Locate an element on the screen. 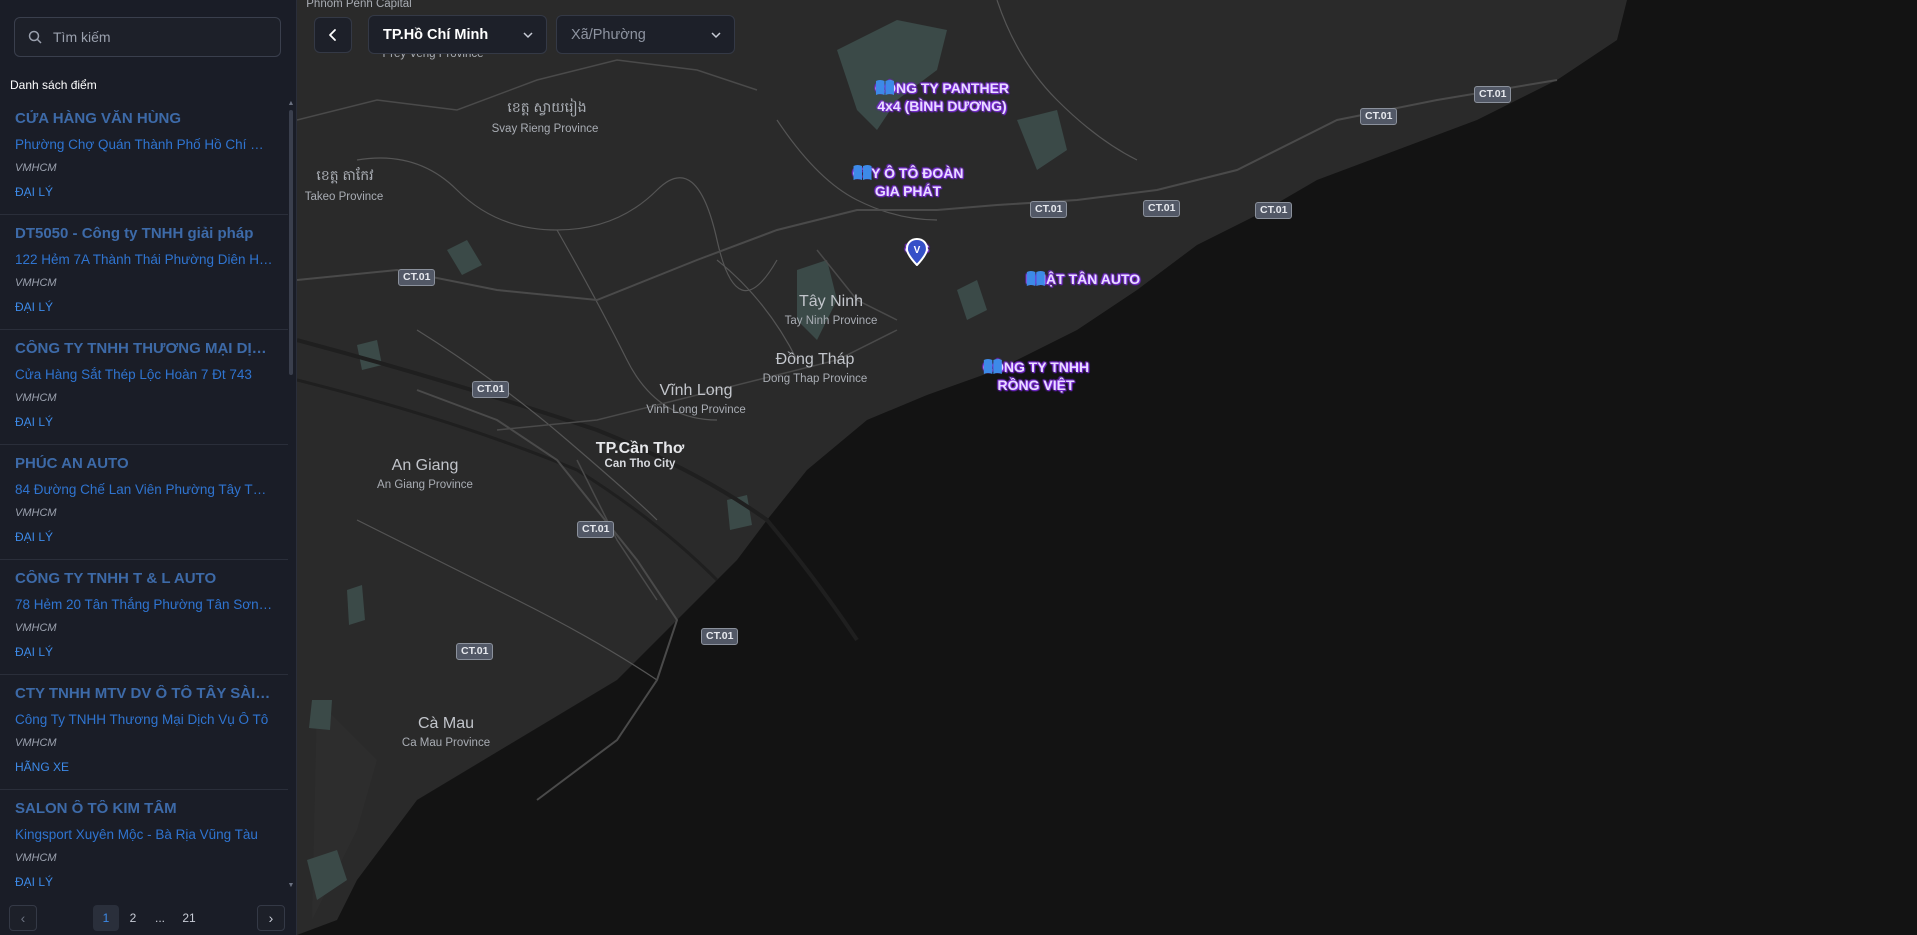 The height and width of the screenshot is (935, 1917). page-number: 2 is located at coordinates (133, 918).